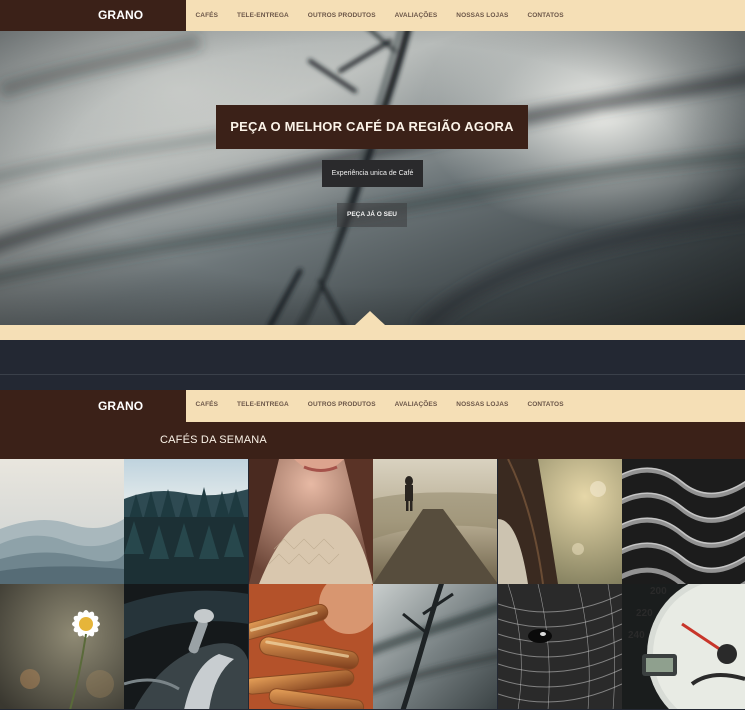  What do you see at coordinates (372, 173) in the screenshot?
I see `experience-button: Experiência unica de Café` at bounding box center [372, 173].